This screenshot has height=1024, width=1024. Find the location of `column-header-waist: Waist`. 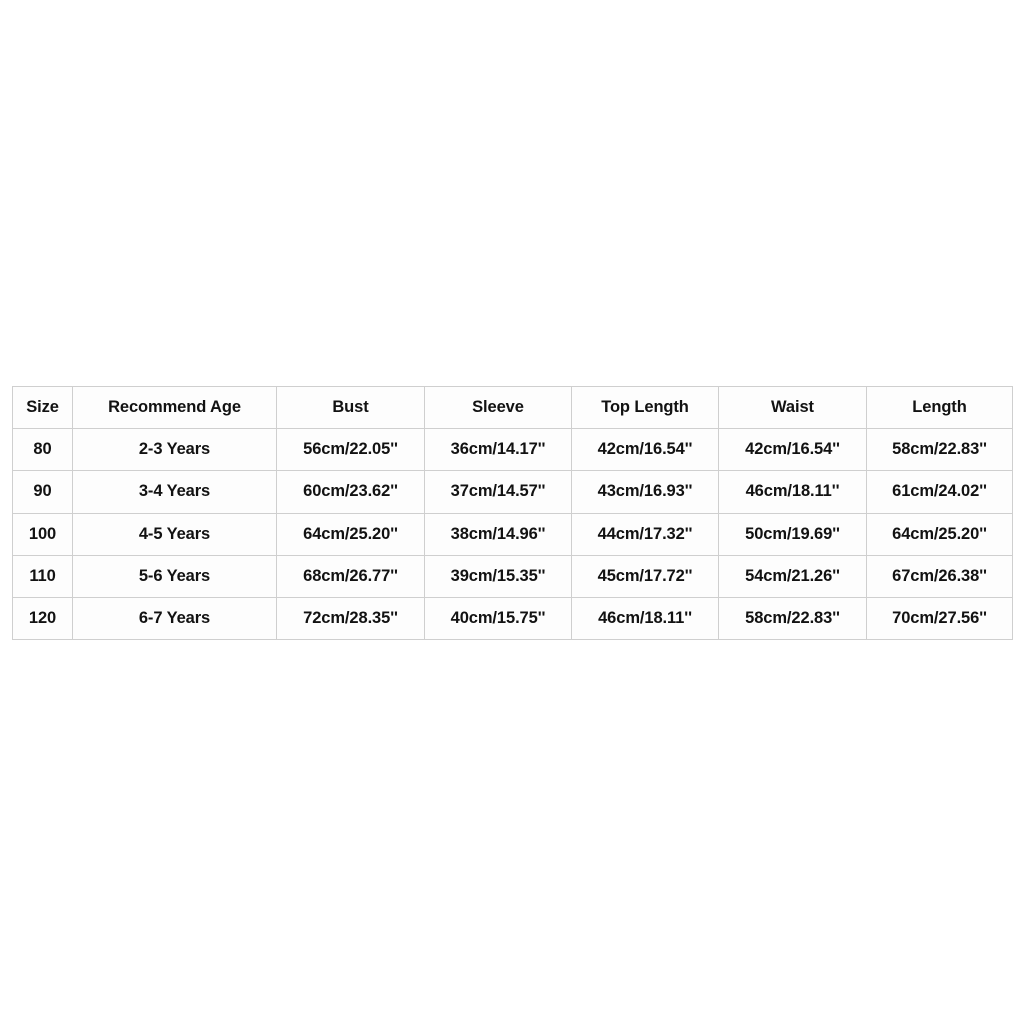

column-header-waist: Waist is located at coordinates (792, 407).